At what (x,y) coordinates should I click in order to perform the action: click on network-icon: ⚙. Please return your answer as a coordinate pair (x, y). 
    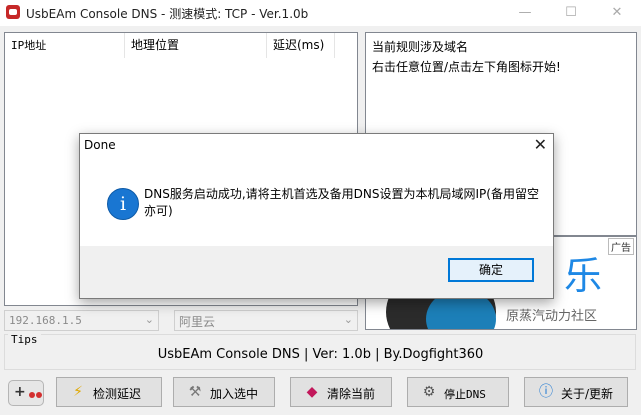
    Looking at the image, I should click on (429, 392).